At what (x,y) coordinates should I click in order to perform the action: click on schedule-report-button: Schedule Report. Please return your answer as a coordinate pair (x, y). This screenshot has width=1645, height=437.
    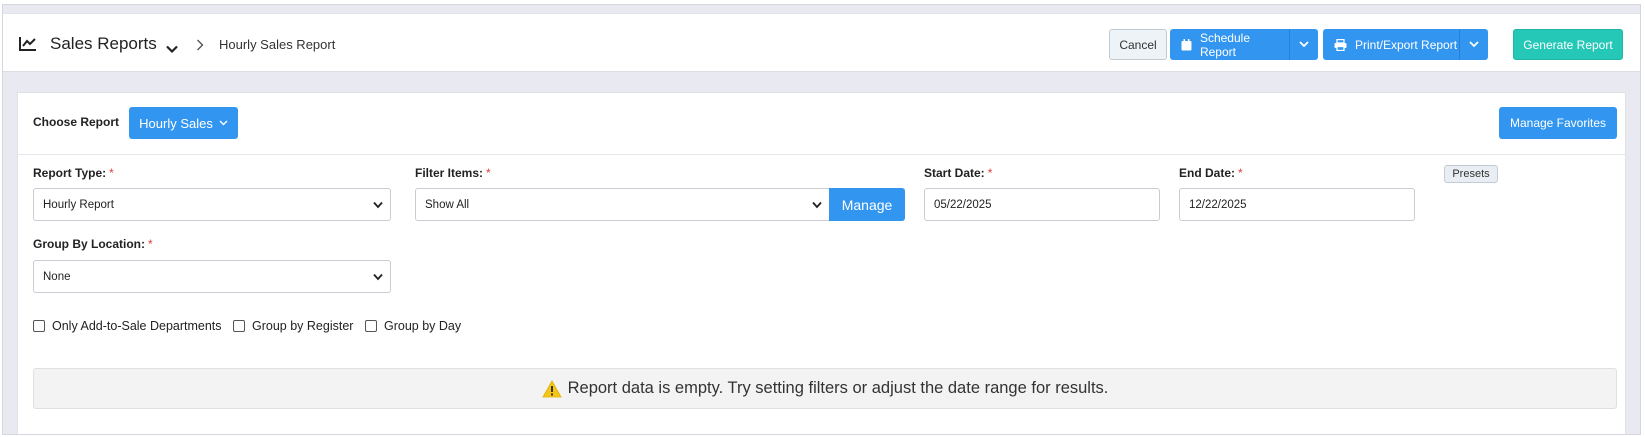
    Looking at the image, I should click on (1229, 44).